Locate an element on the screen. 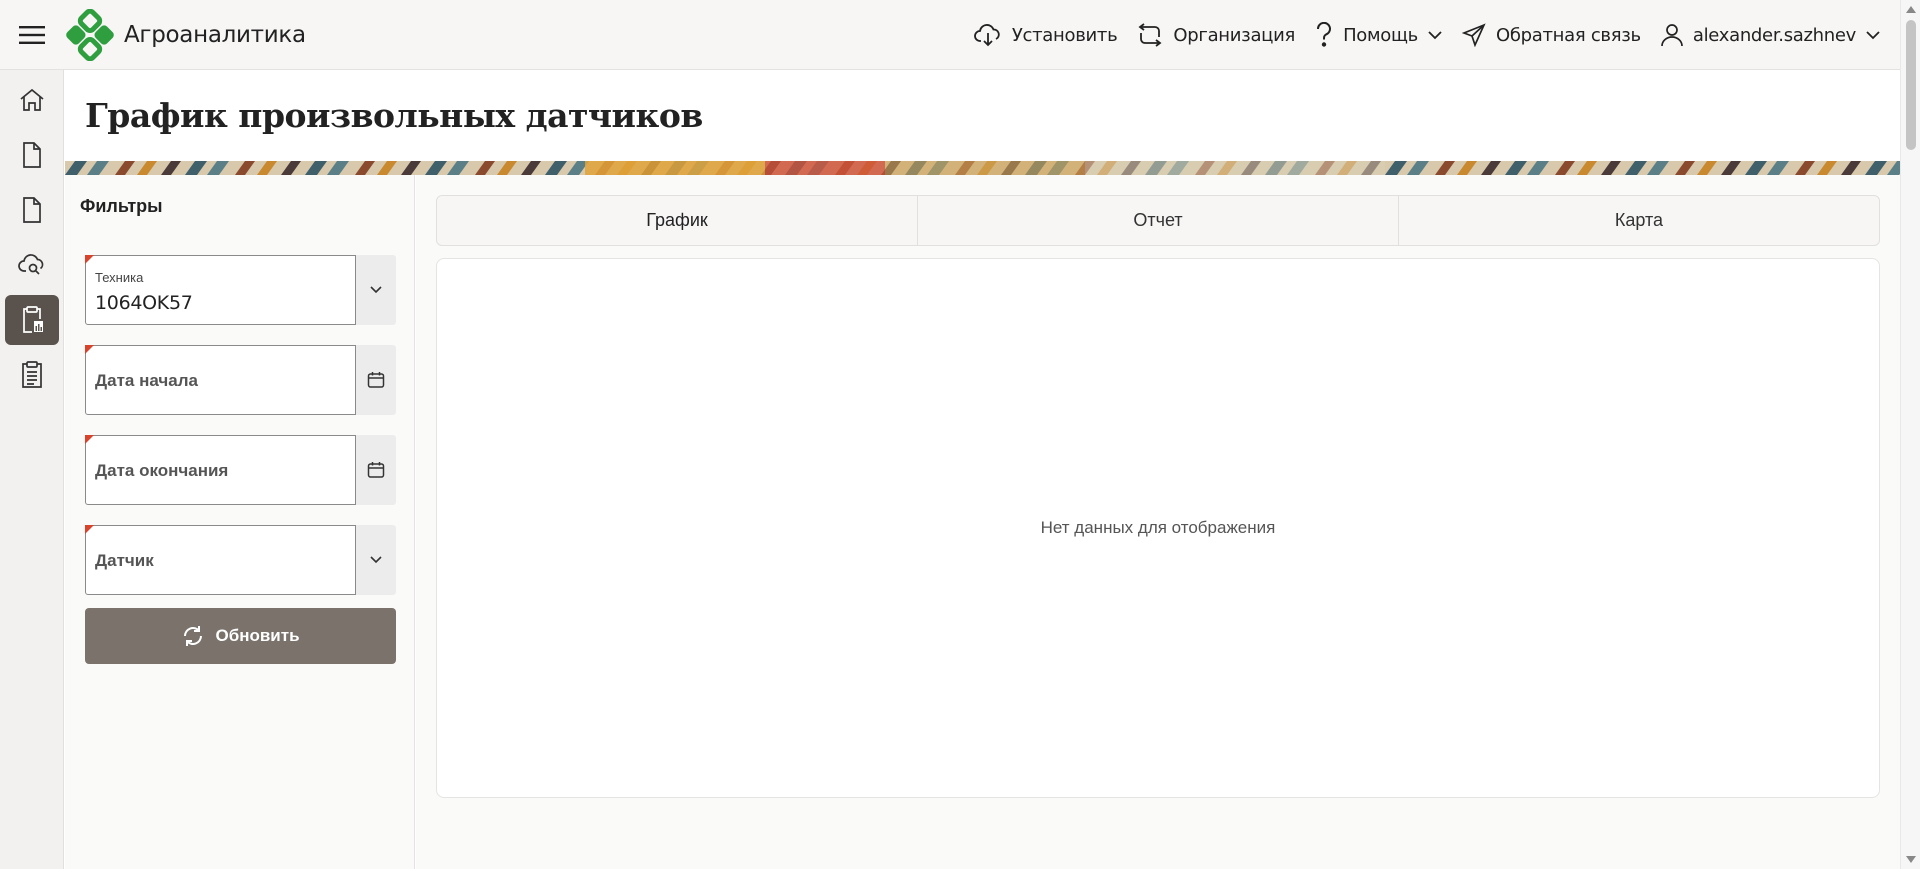  end-date-input: Дата окончания is located at coordinates (220, 470).